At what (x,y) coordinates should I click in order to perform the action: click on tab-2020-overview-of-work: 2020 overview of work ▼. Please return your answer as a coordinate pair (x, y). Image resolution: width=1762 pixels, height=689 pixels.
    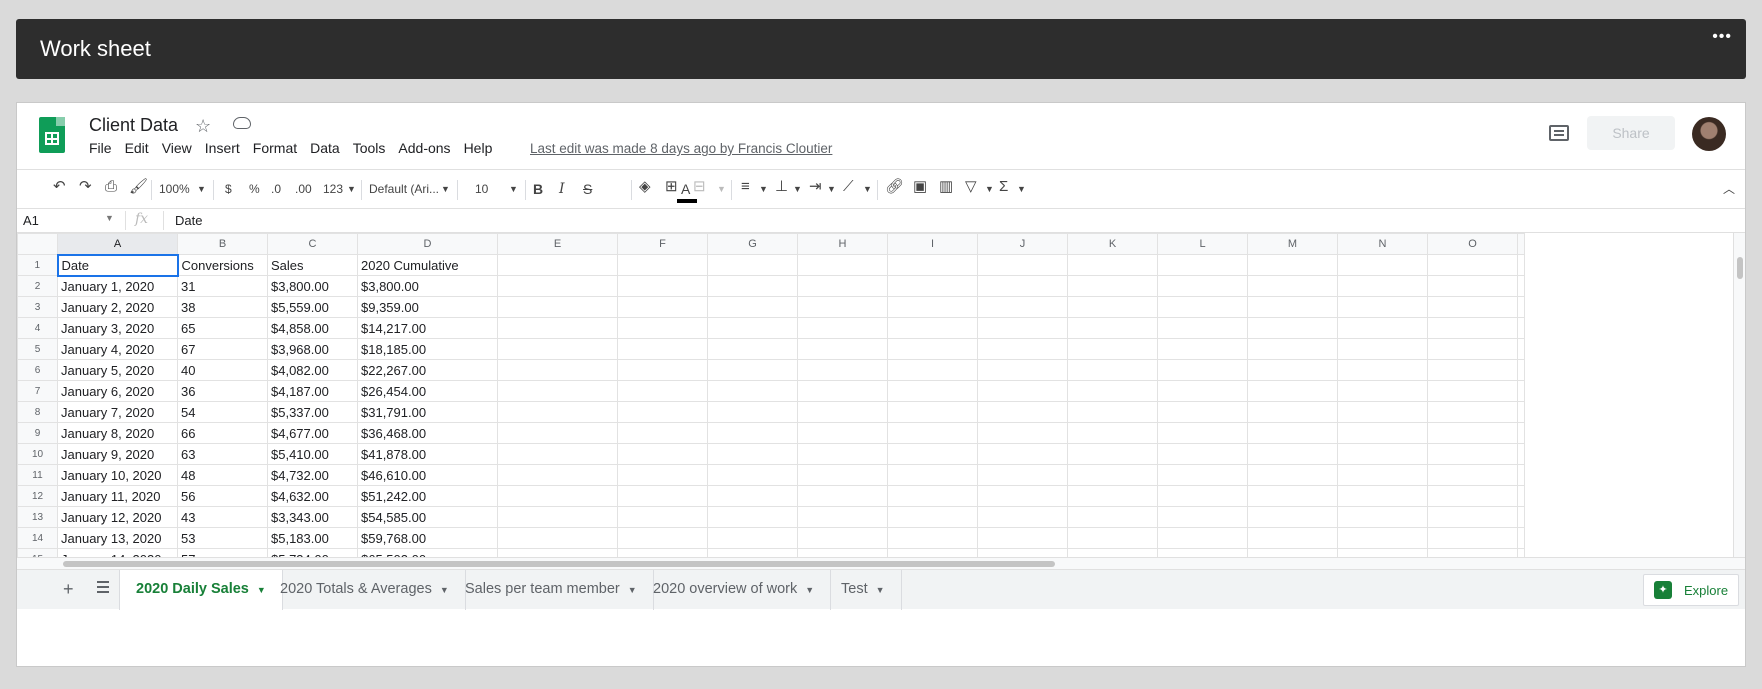
    Looking at the image, I should click on (734, 590).